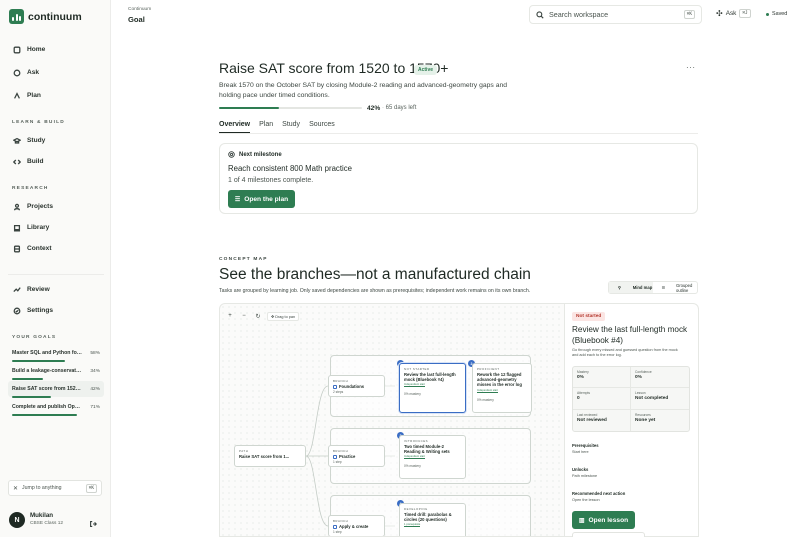  What do you see at coordinates (660, 420) in the screenshot?
I see `stat-resources: Resources None yet` at bounding box center [660, 420].